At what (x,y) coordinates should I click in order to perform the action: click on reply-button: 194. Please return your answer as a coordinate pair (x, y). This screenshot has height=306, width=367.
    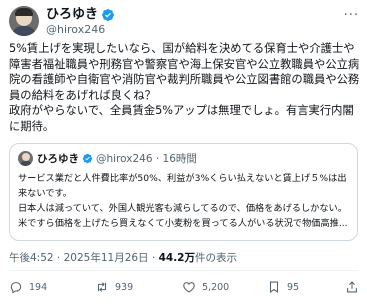
    Looking at the image, I should click on (28, 287).